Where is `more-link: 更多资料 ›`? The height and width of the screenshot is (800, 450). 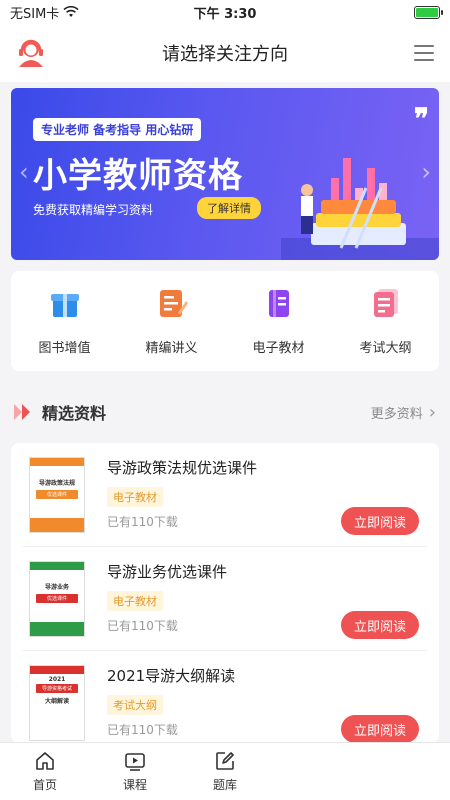 more-link: 更多资料 › is located at coordinates (403, 412).